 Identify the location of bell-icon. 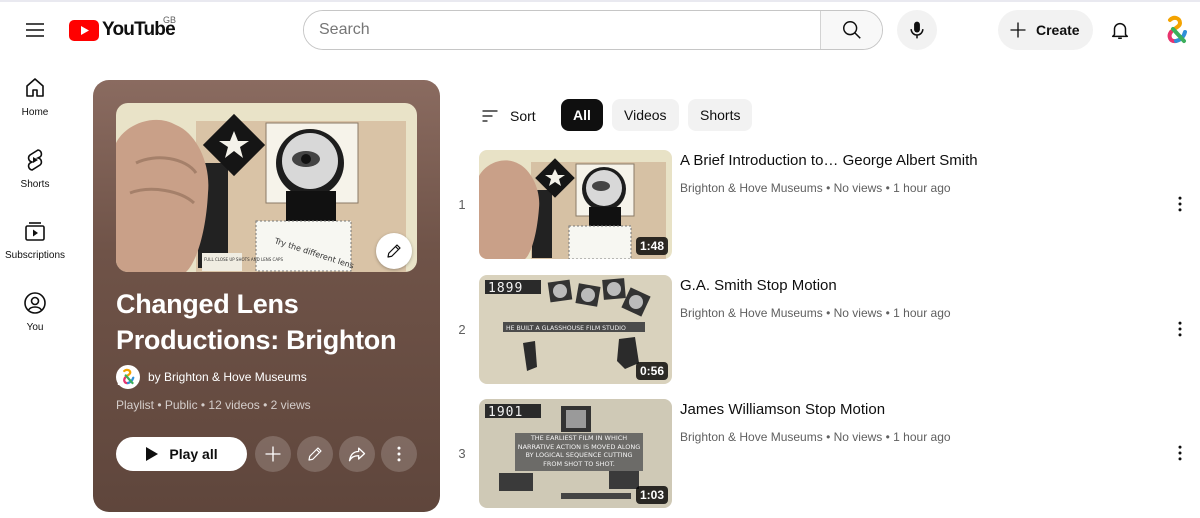
(1120, 30).